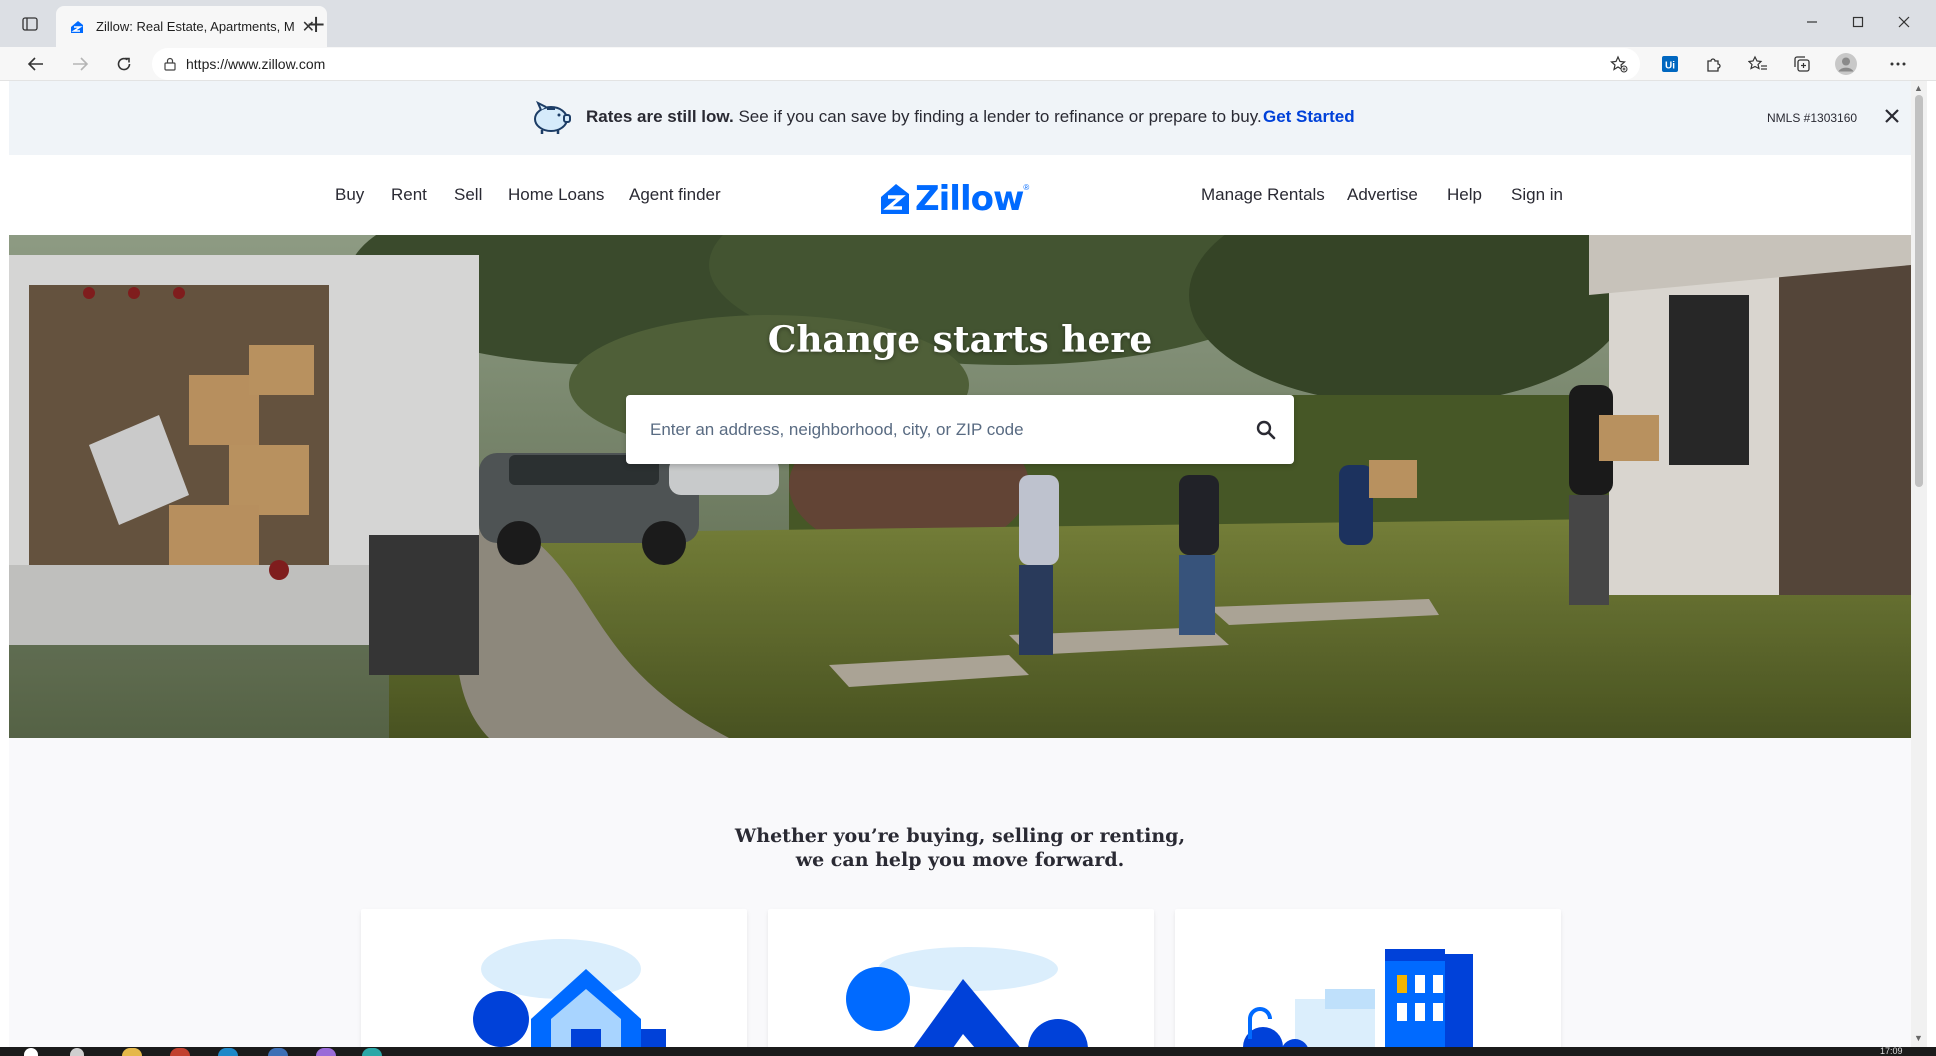 This screenshot has height=1056, width=1936. Describe the element at coordinates (967, 997) in the screenshot. I see `sell-home-illustration` at that location.